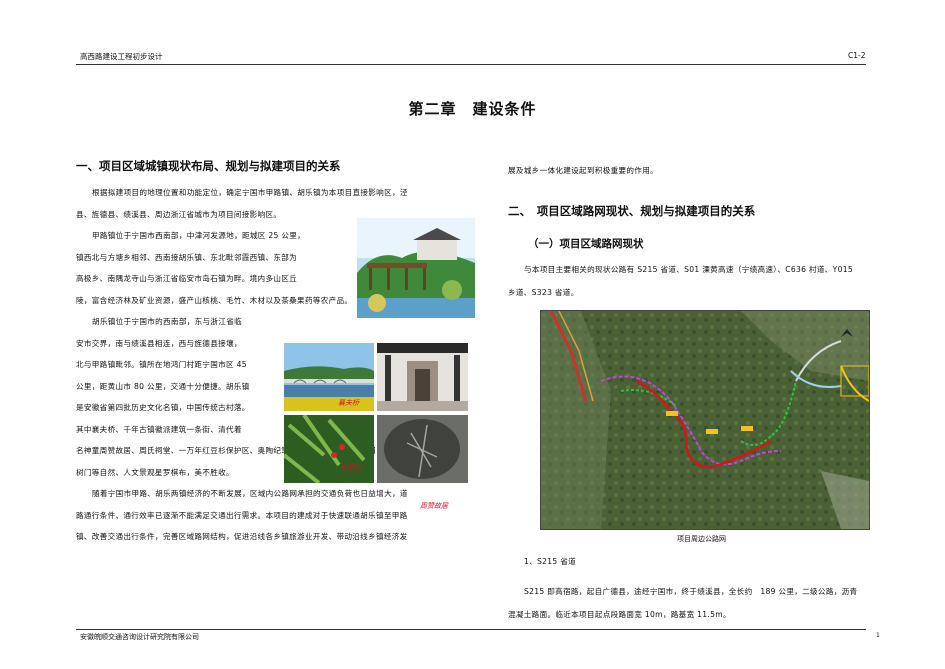 The width and height of the screenshot is (945, 669). I want to click on right-para-4: 混凝土路面。临近本项目起点段路面宽 10m，路基宽 11.5m。, so click(619, 614).